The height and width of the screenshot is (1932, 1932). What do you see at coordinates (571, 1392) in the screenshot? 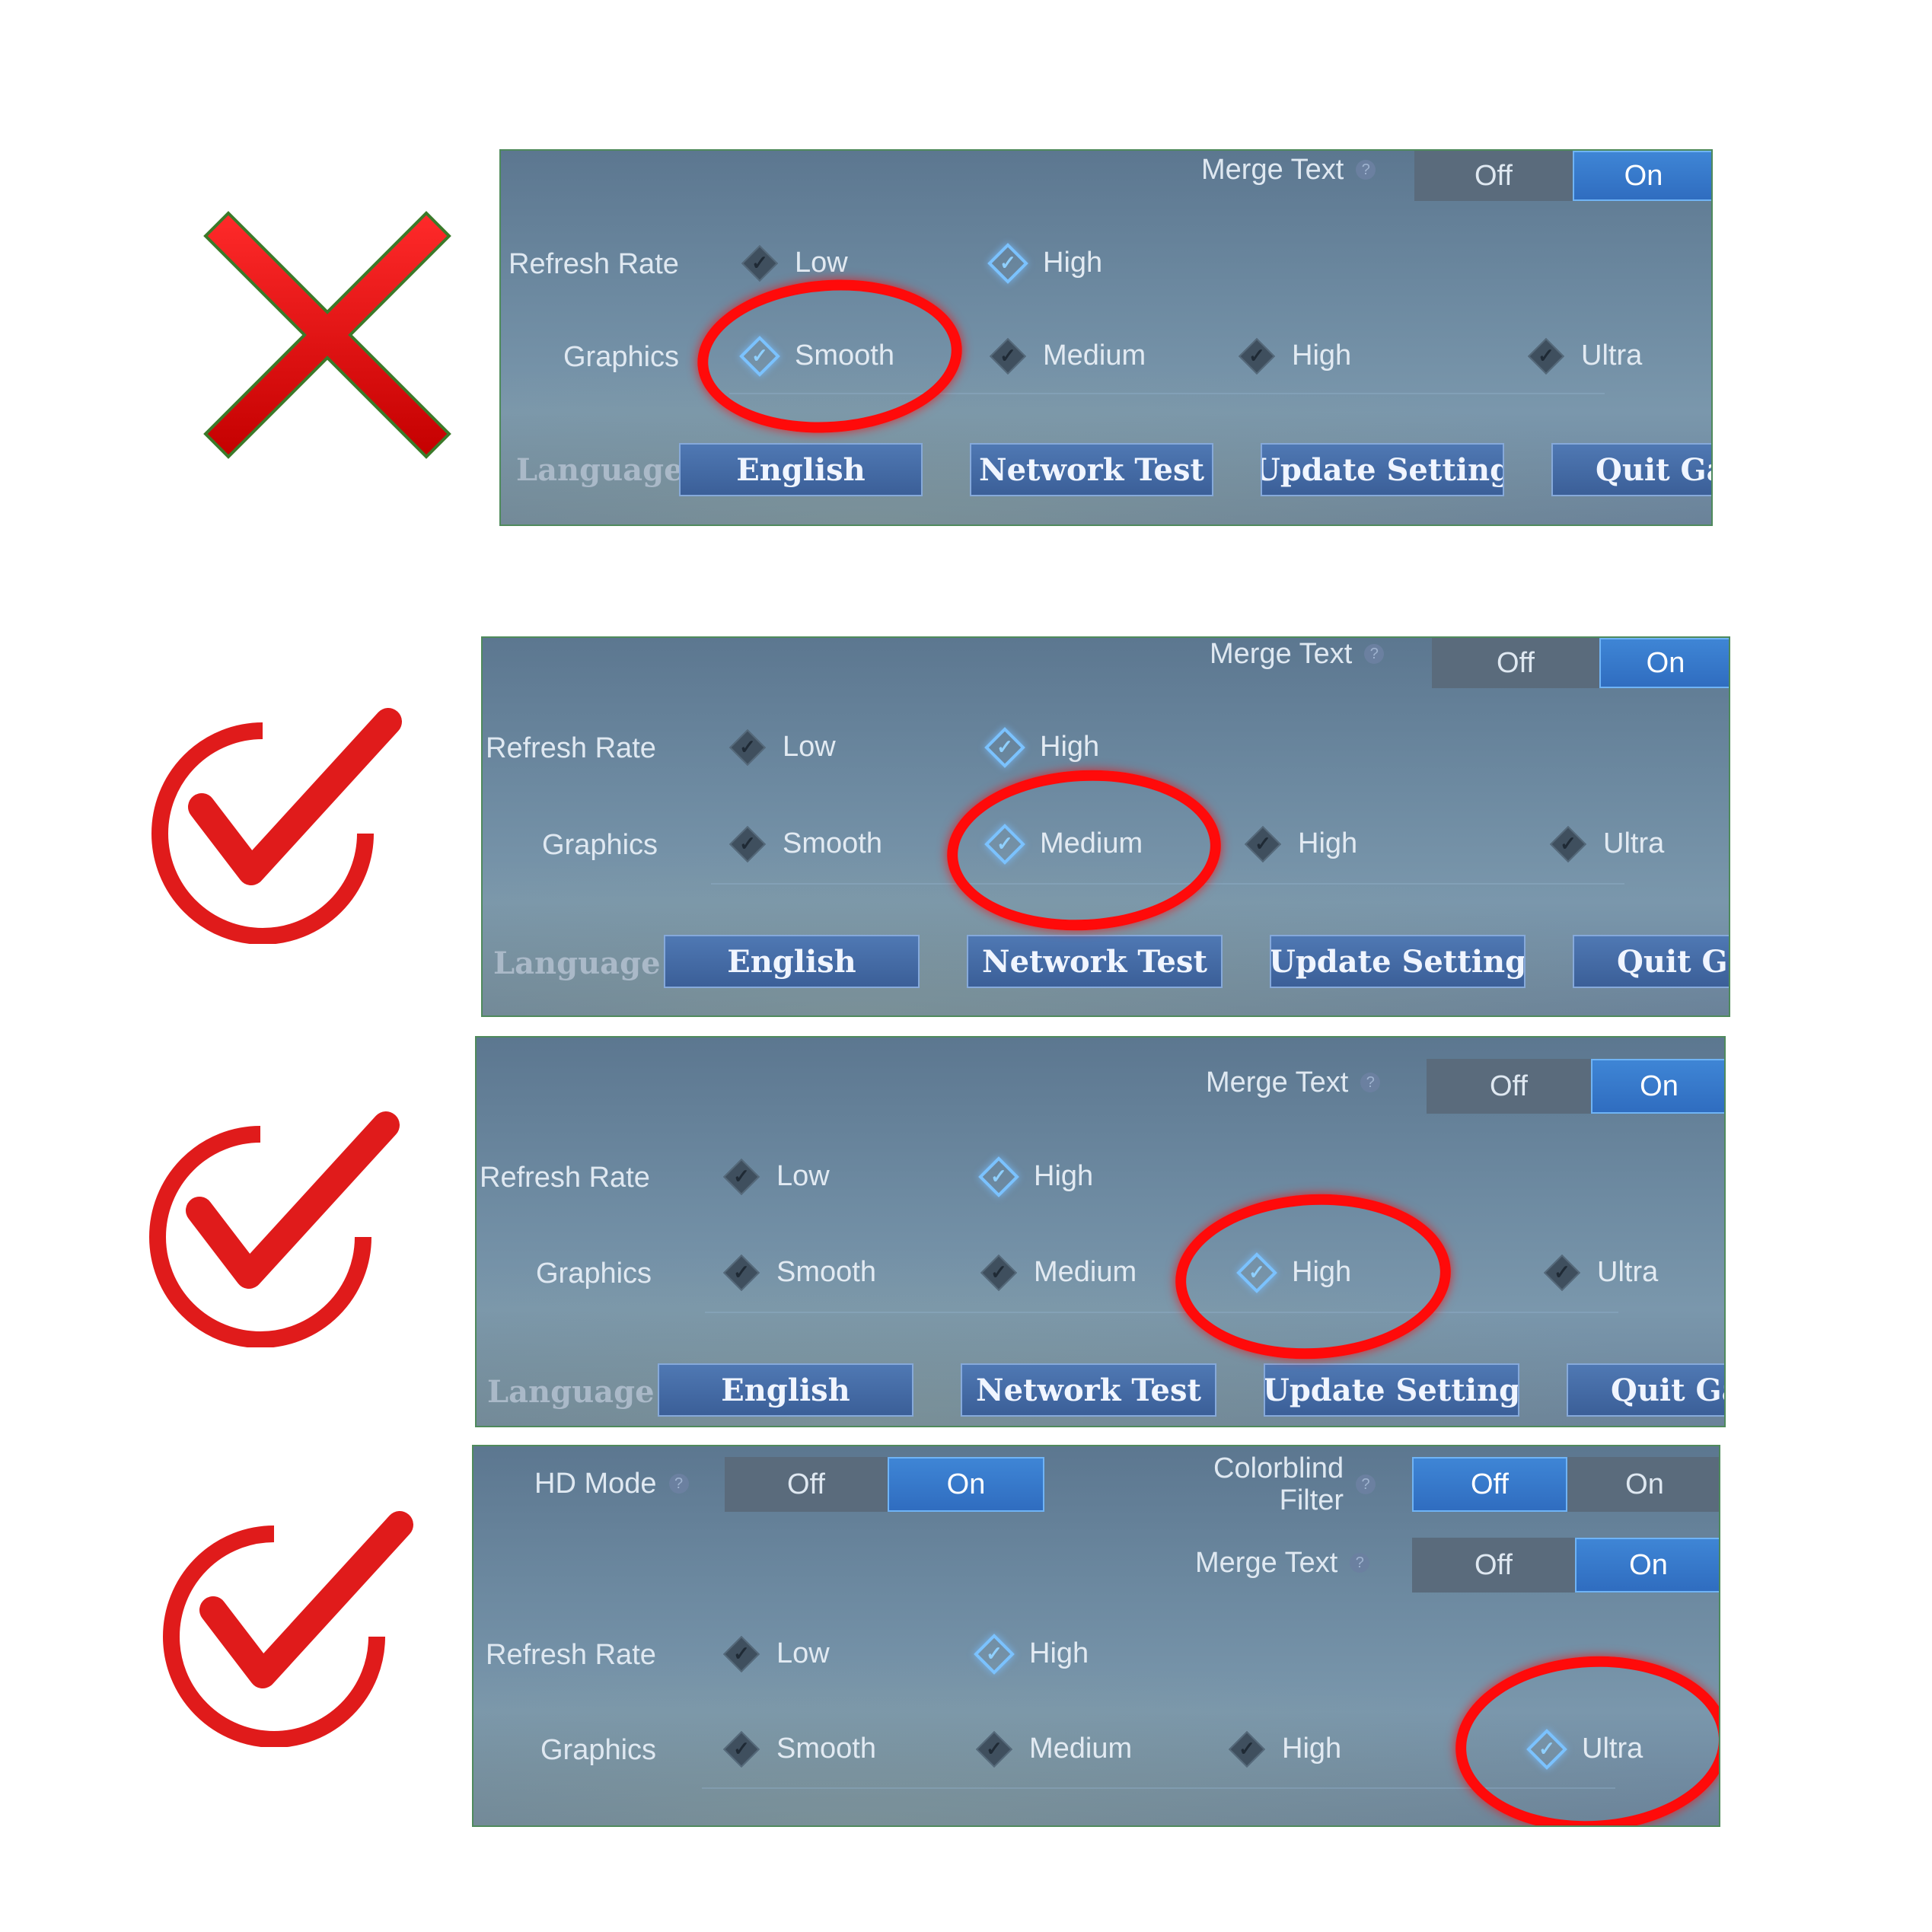
I see `language-label: Language` at bounding box center [571, 1392].